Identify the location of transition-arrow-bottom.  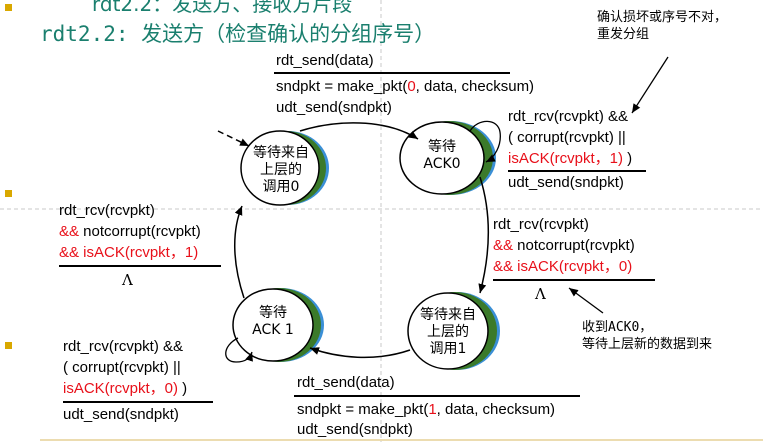
(360, 353).